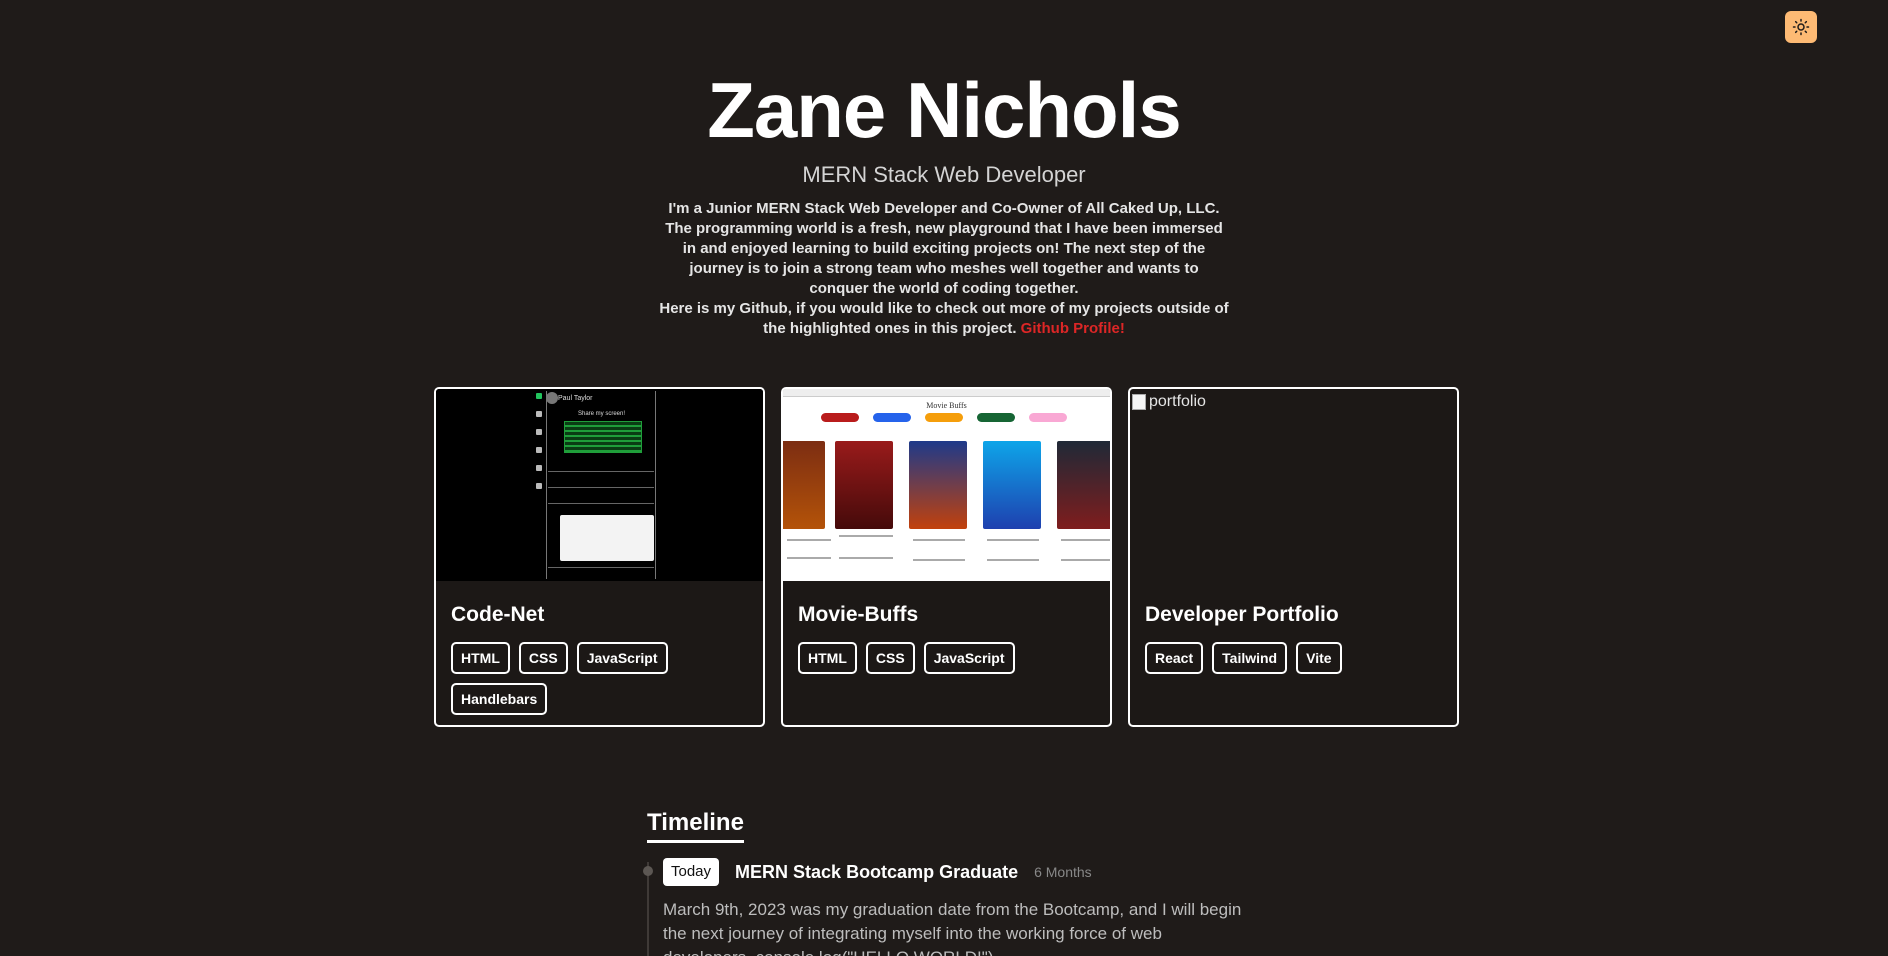 Image resolution: width=1888 pixels, height=956 pixels. I want to click on tag-list: HTML CSS JavaScript Handlebars, so click(599, 678).